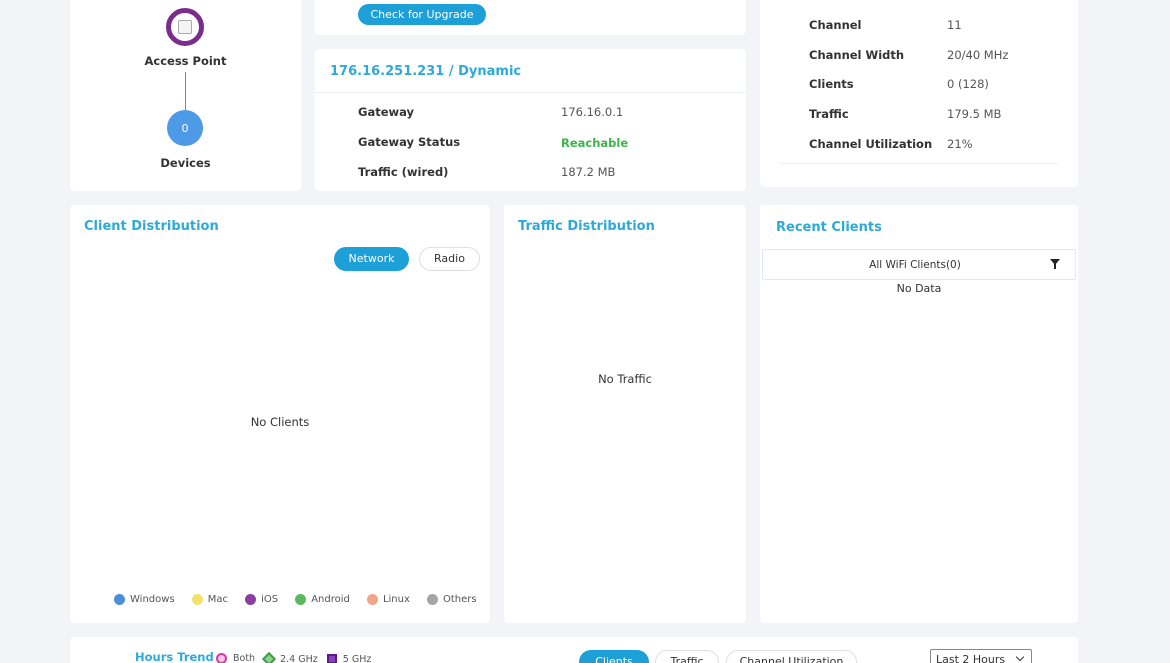 The width and height of the screenshot is (1170, 663). I want to click on no-clients-text: No Clients, so click(280, 422).